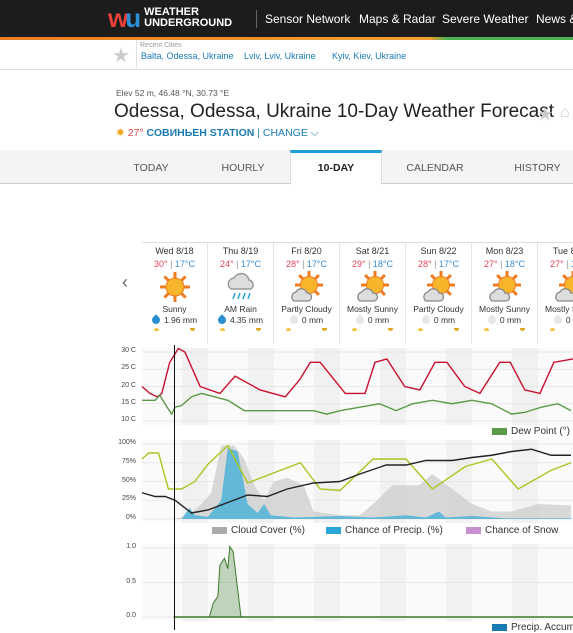 This screenshot has width=573, height=633. I want to click on recent-city-link: Lviv, Lviv, Ukraine, so click(280, 56).